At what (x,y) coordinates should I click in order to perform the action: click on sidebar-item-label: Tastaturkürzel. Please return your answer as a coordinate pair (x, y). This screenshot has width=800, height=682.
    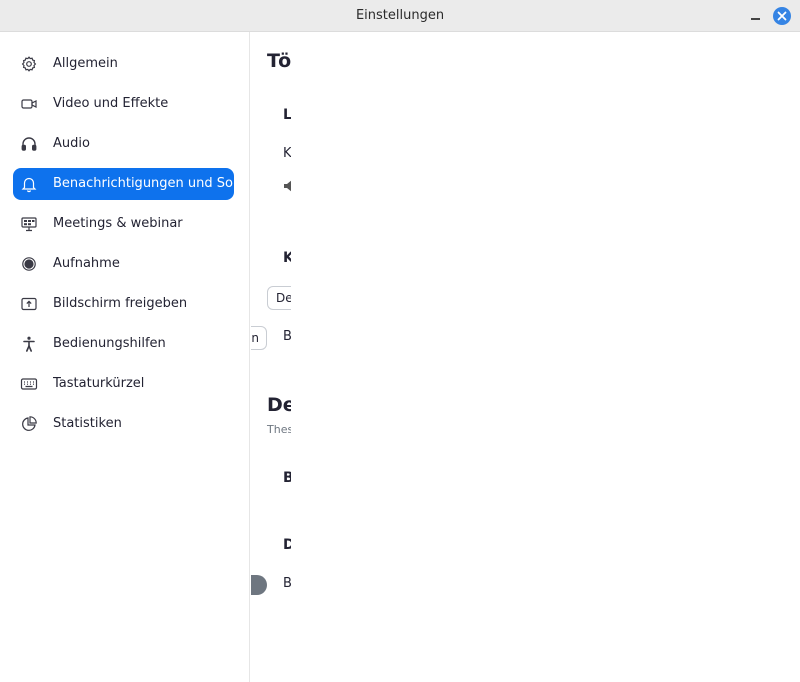
    Looking at the image, I should click on (99, 383).